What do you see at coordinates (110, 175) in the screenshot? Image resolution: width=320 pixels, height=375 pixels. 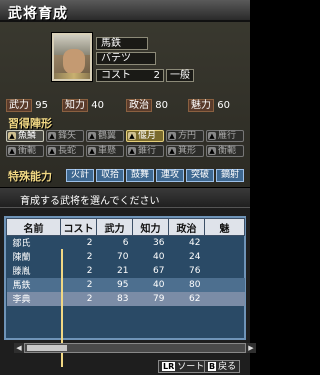 I see `skill-badge: 収拾` at bounding box center [110, 175].